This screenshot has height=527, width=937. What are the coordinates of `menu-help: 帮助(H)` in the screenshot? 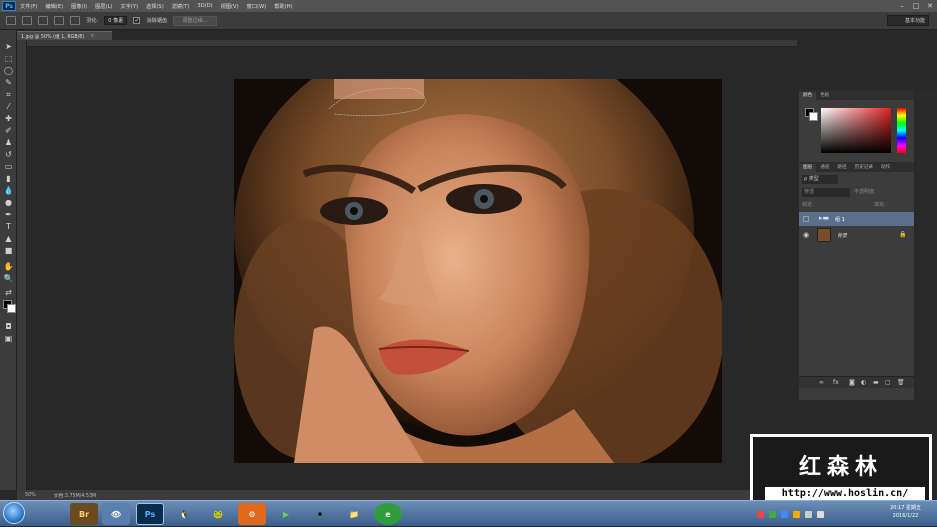 It's located at (283, 6).